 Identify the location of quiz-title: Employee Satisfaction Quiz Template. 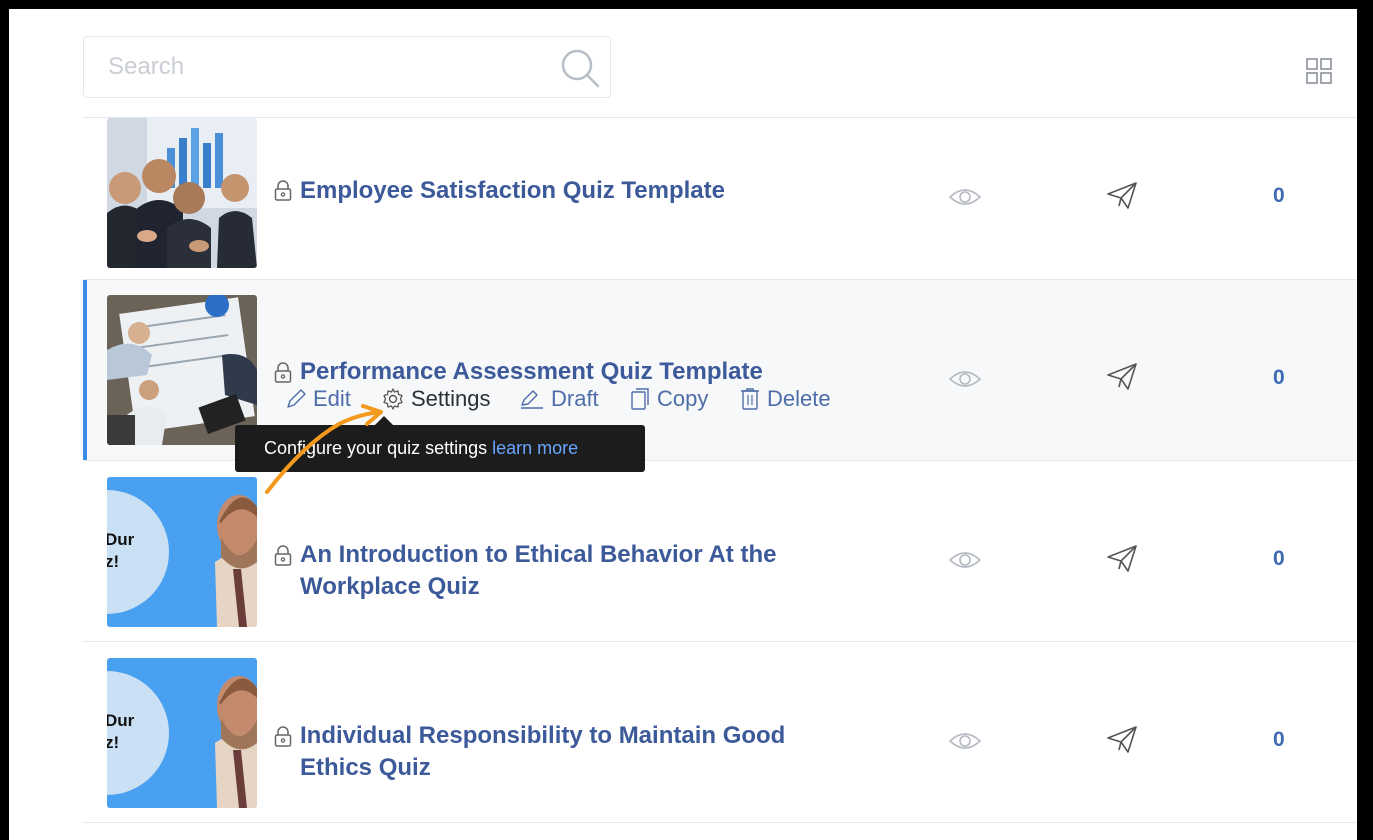
(580, 191).